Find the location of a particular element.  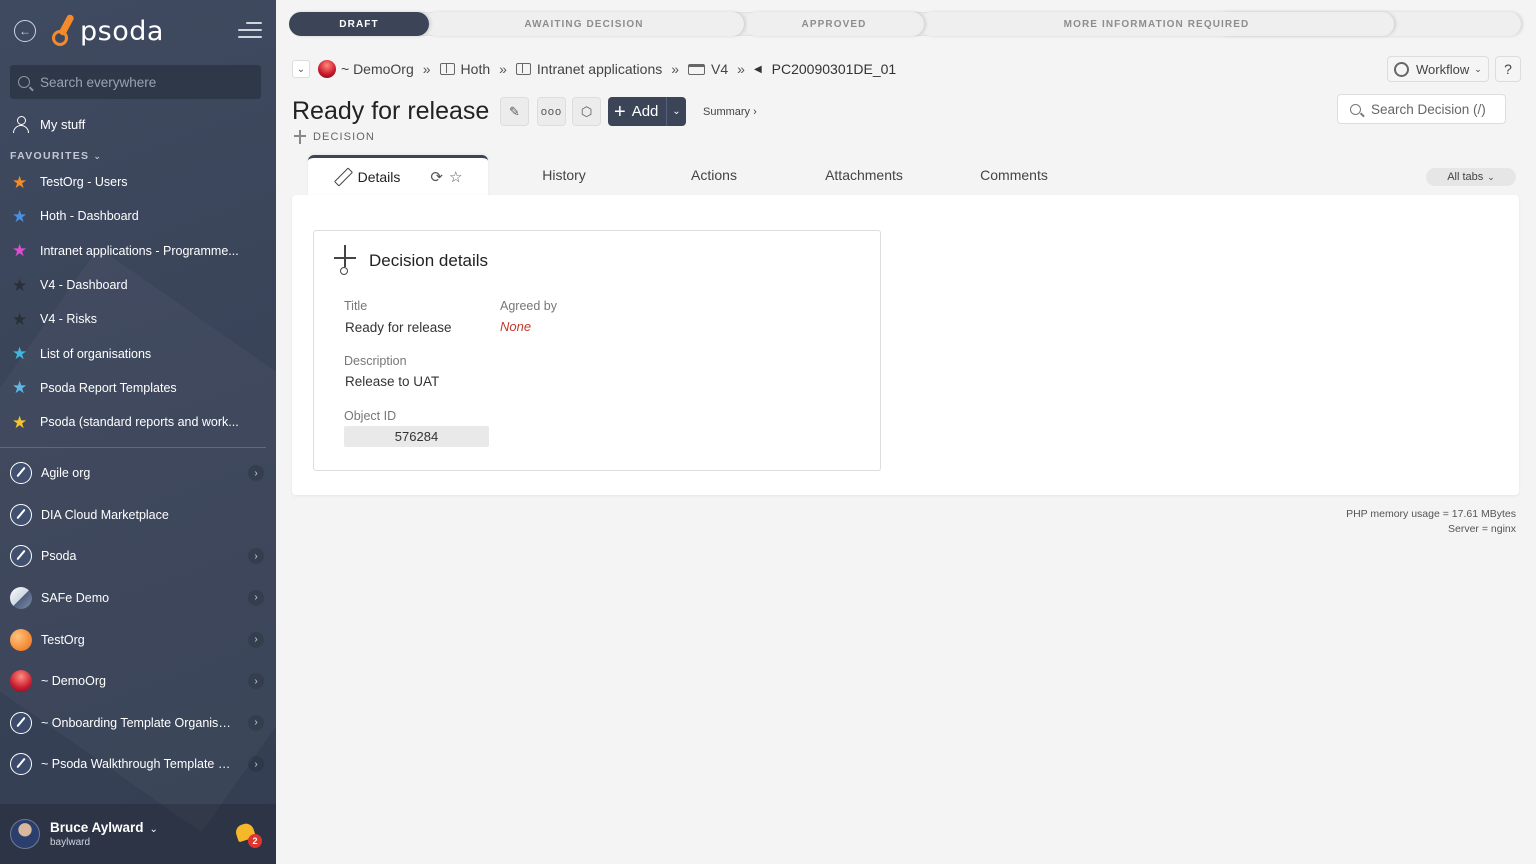

organisation-item: DIA Cloud Marketplace is located at coordinates (138, 515).